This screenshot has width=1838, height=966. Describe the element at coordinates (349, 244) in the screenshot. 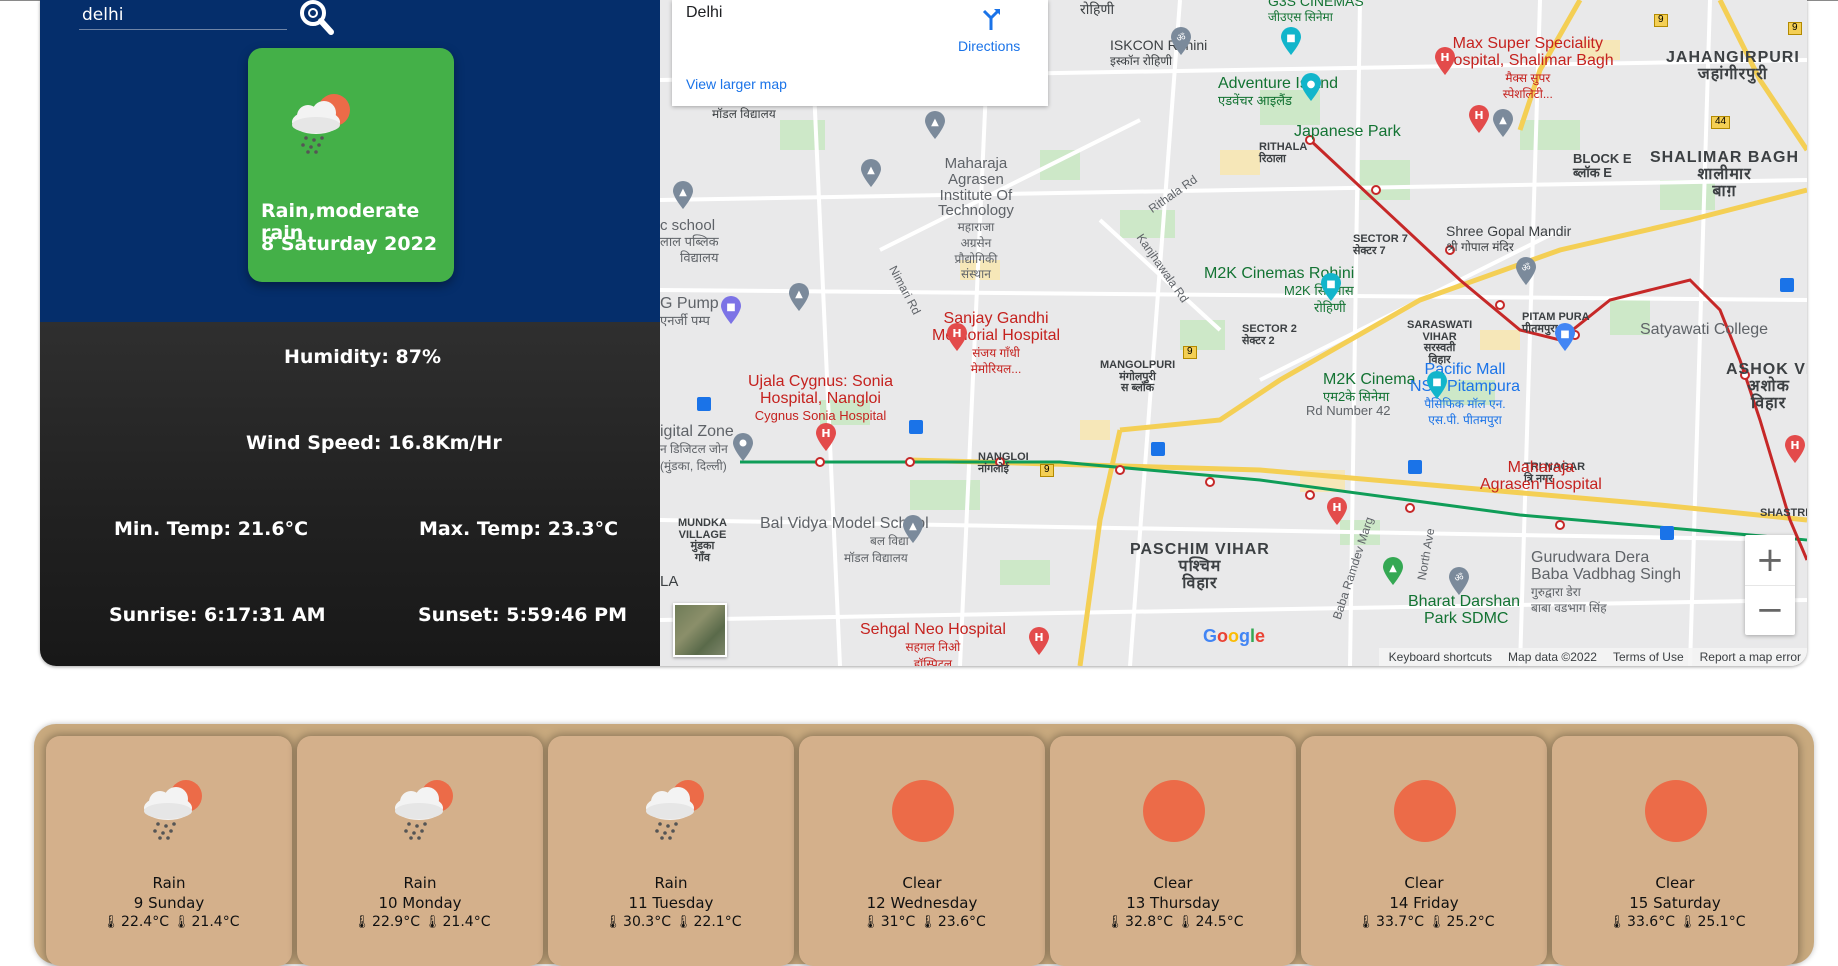

I see `current-date: 8 Saturday 2022` at that location.